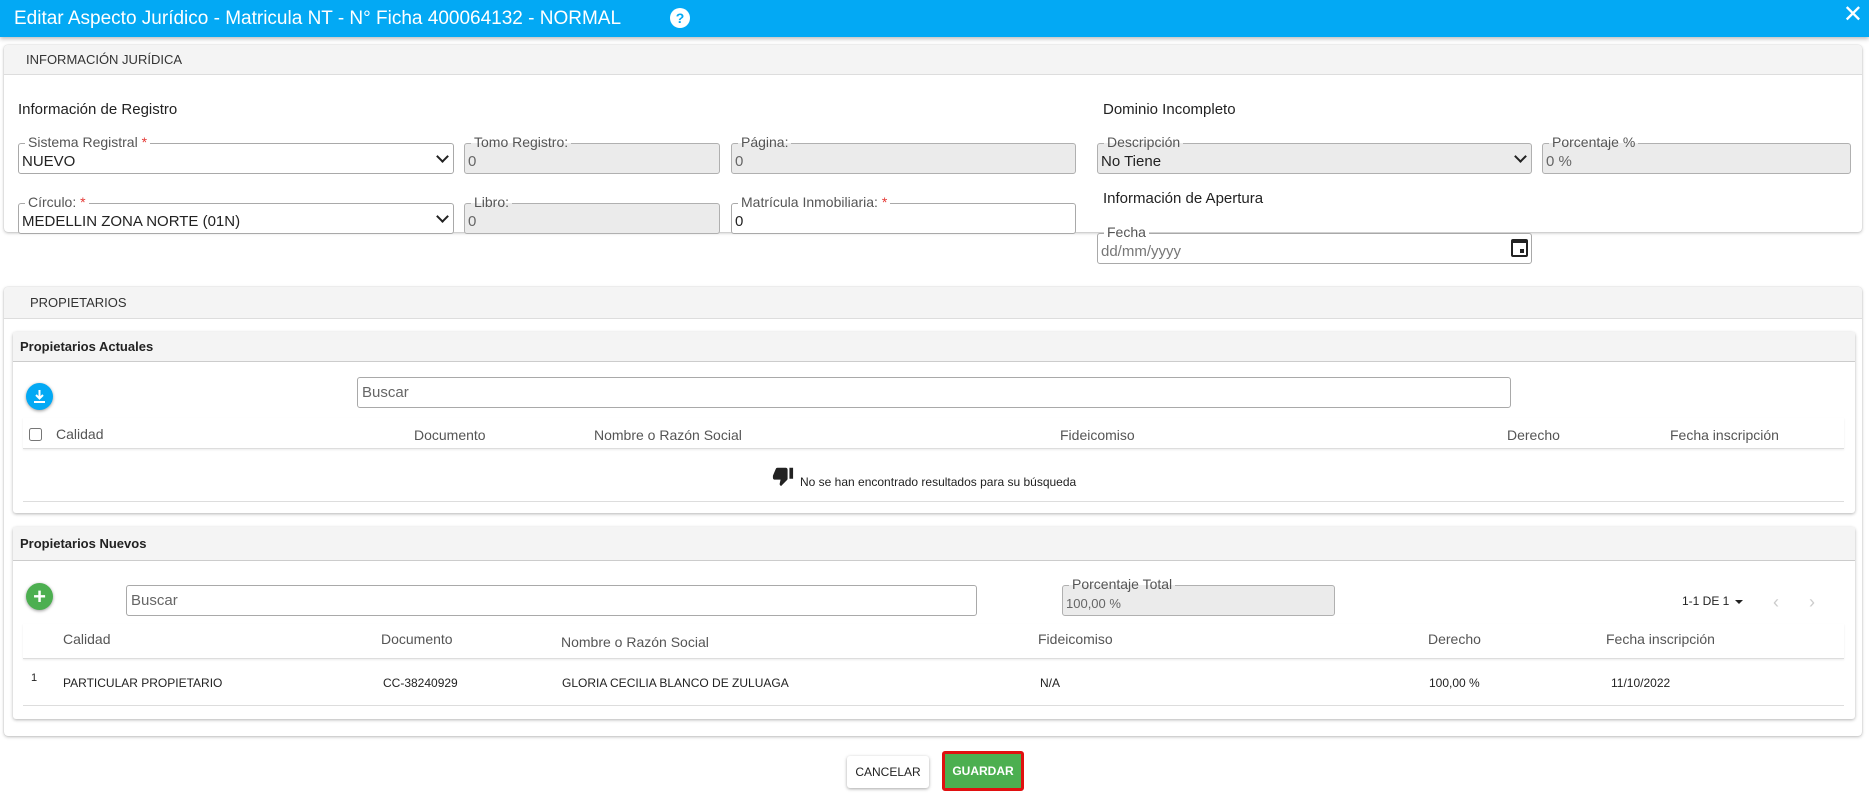 This screenshot has width=1869, height=800. What do you see at coordinates (739, 221) in the screenshot?
I see `matricula-value: 0` at bounding box center [739, 221].